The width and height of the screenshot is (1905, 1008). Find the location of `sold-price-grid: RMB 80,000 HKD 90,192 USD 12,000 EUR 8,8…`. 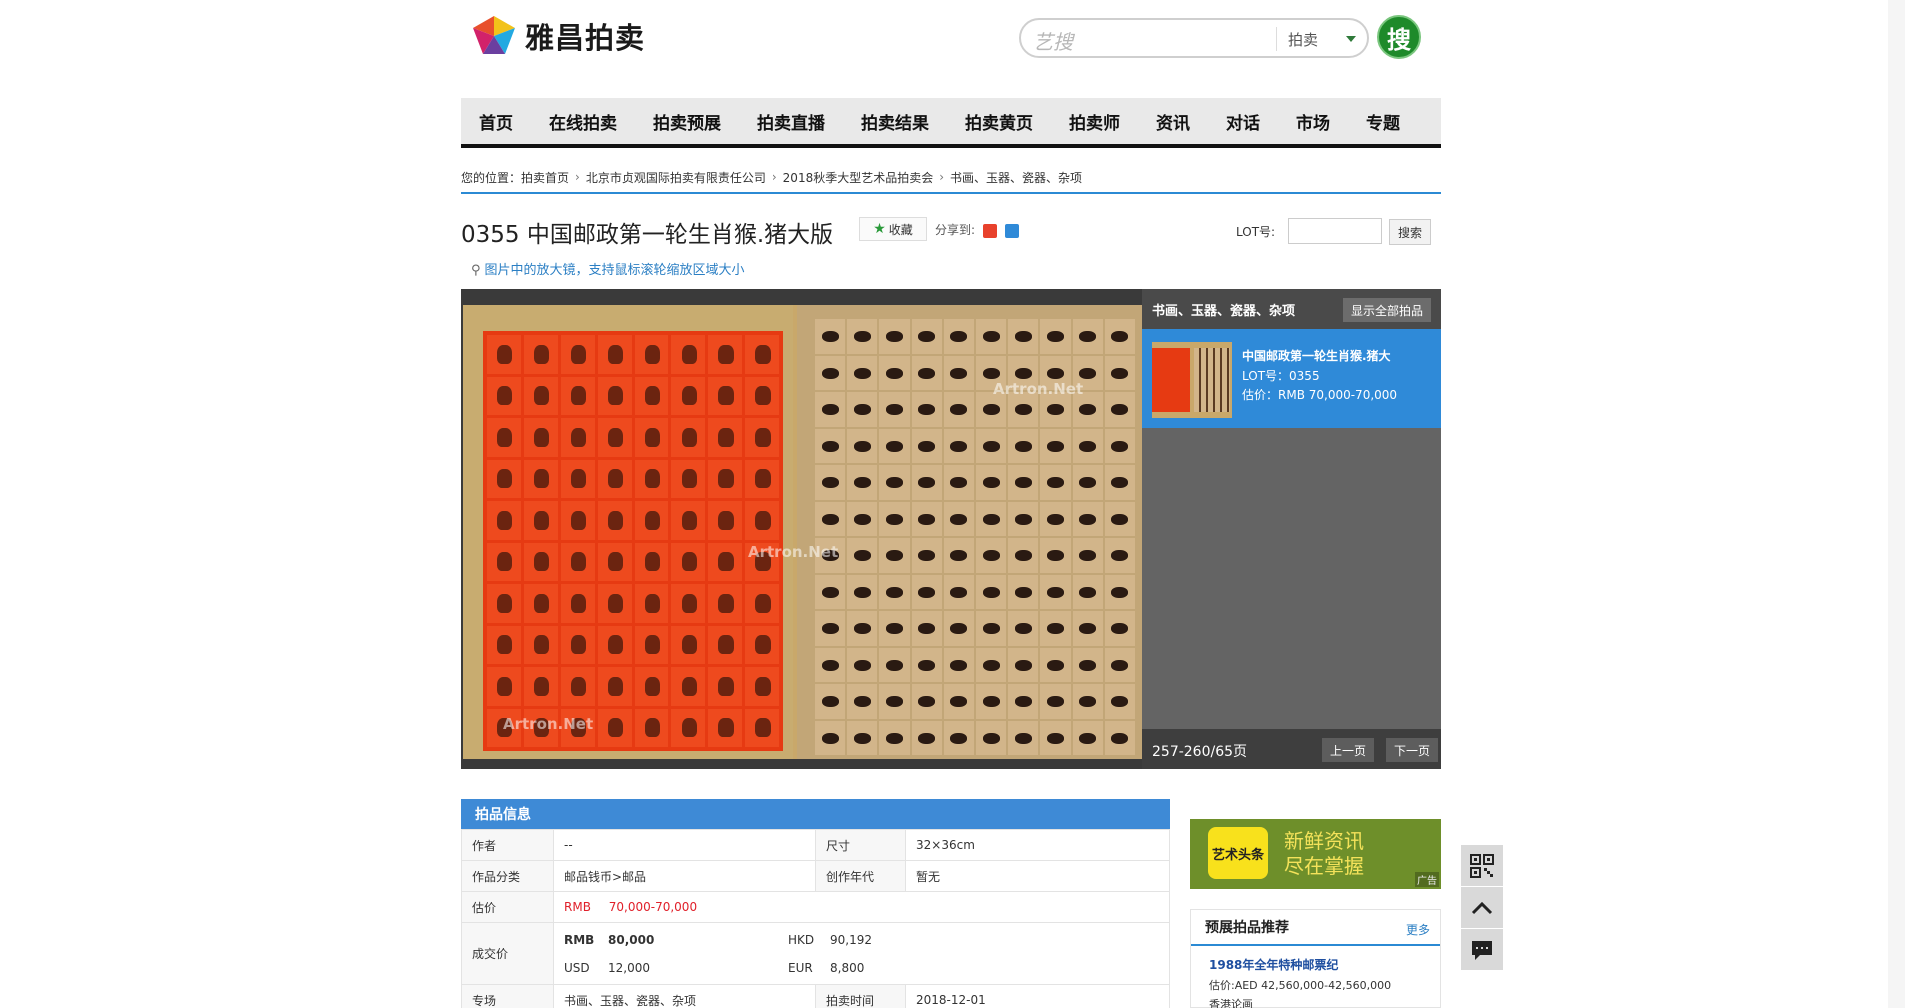

sold-price-grid: RMB 80,000 HKD 90,192 USD 12,000 EUR 8,8… is located at coordinates (861, 954).